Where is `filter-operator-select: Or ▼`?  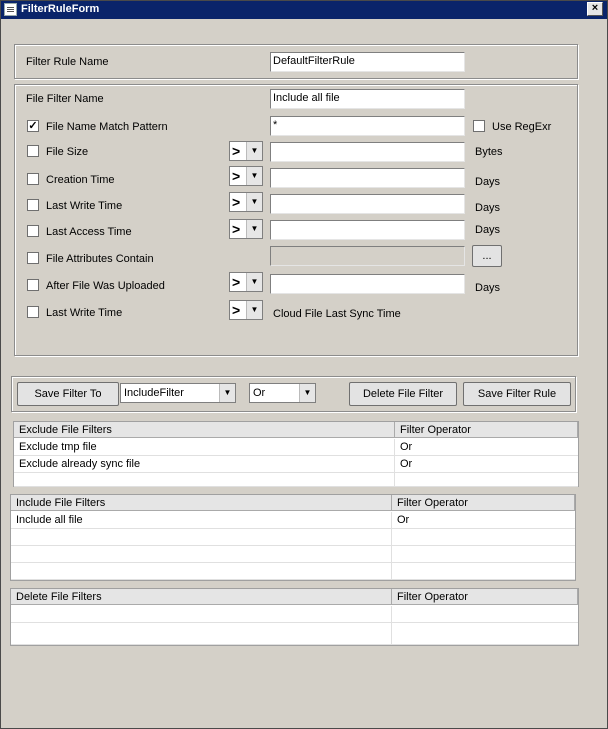
filter-operator-select: Or ▼ is located at coordinates (282, 393).